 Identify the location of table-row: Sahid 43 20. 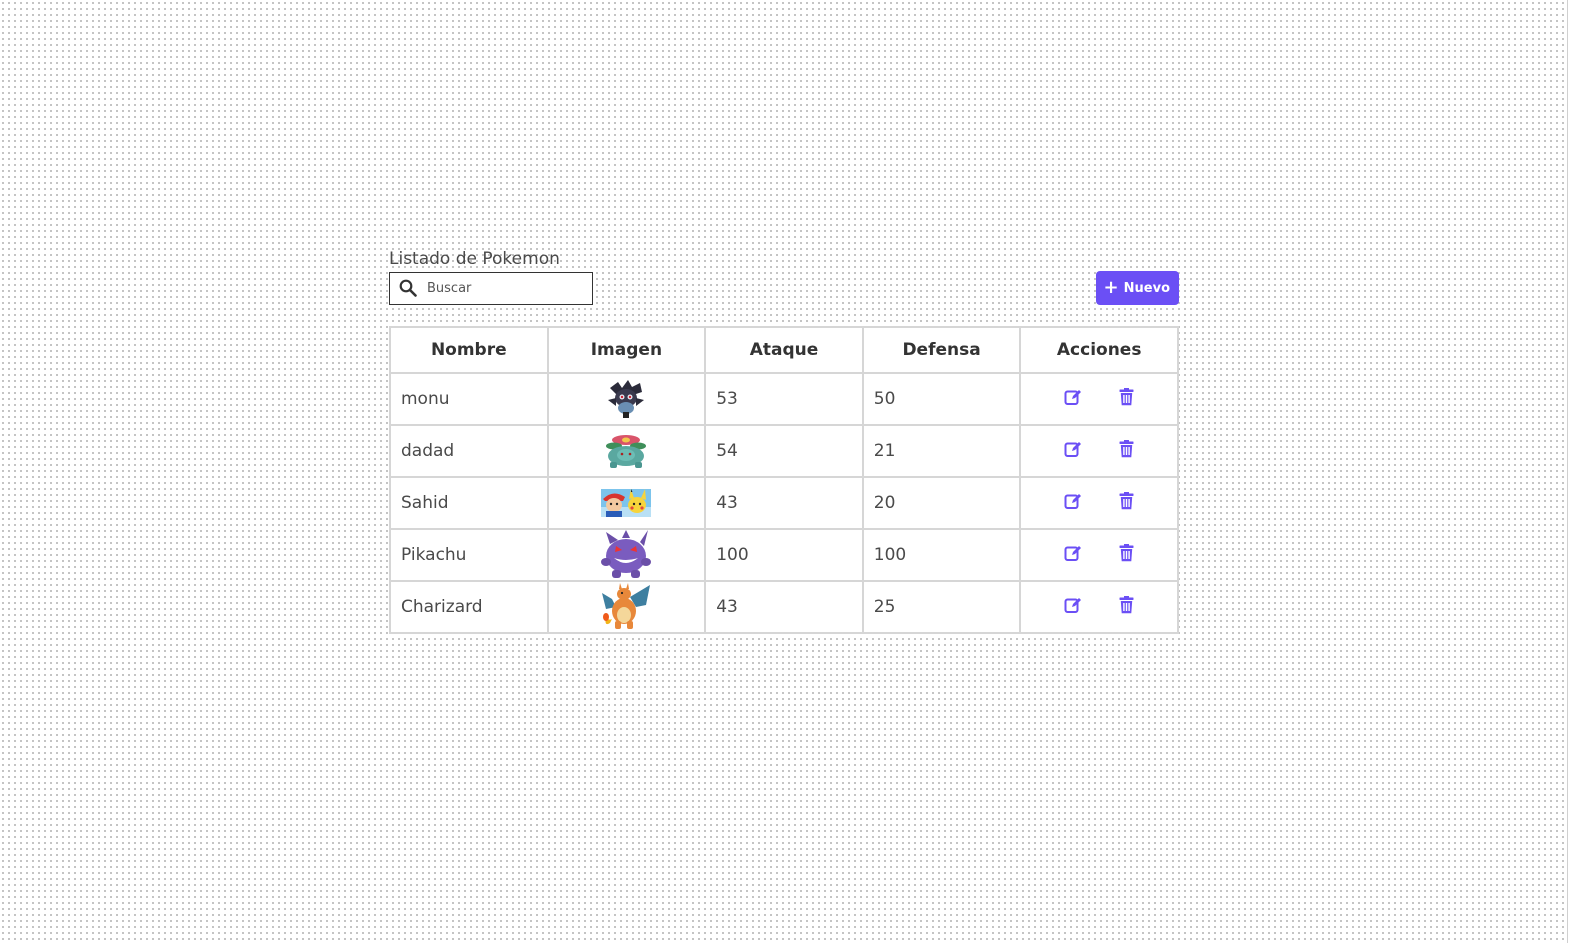
(784, 503).